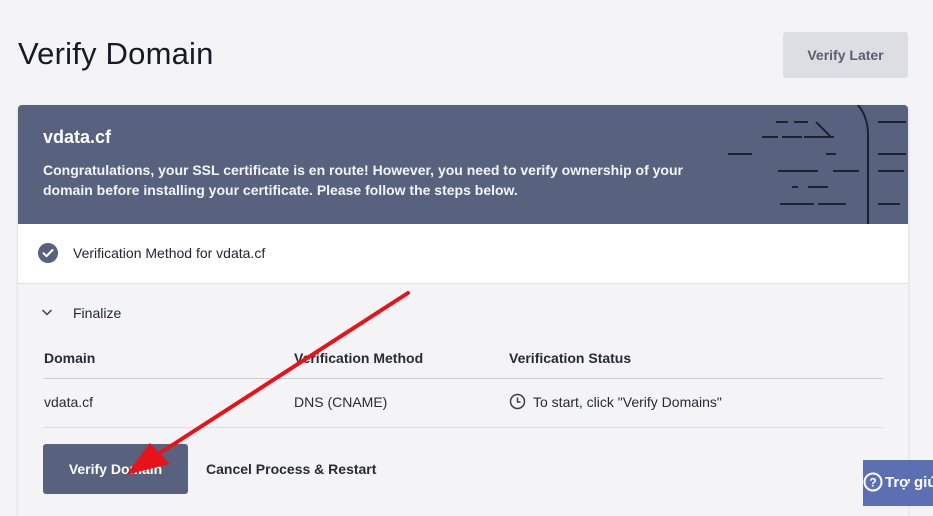 The width and height of the screenshot is (933, 516). What do you see at coordinates (70, 358) in the screenshot?
I see `column-header-domain: Domain` at bounding box center [70, 358].